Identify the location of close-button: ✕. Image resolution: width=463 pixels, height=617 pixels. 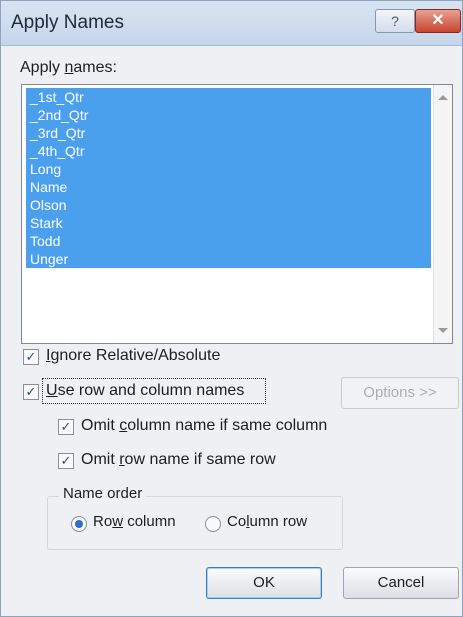
(438, 21).